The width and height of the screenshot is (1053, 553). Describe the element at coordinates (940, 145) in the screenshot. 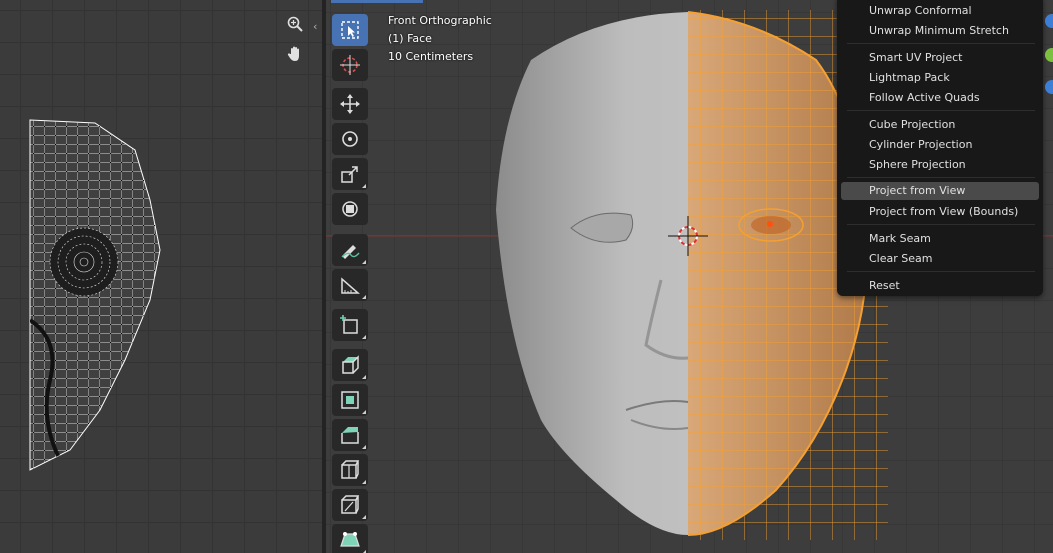

I see `menu-item-cylinder-projection: Cylinder Projection` at that location.